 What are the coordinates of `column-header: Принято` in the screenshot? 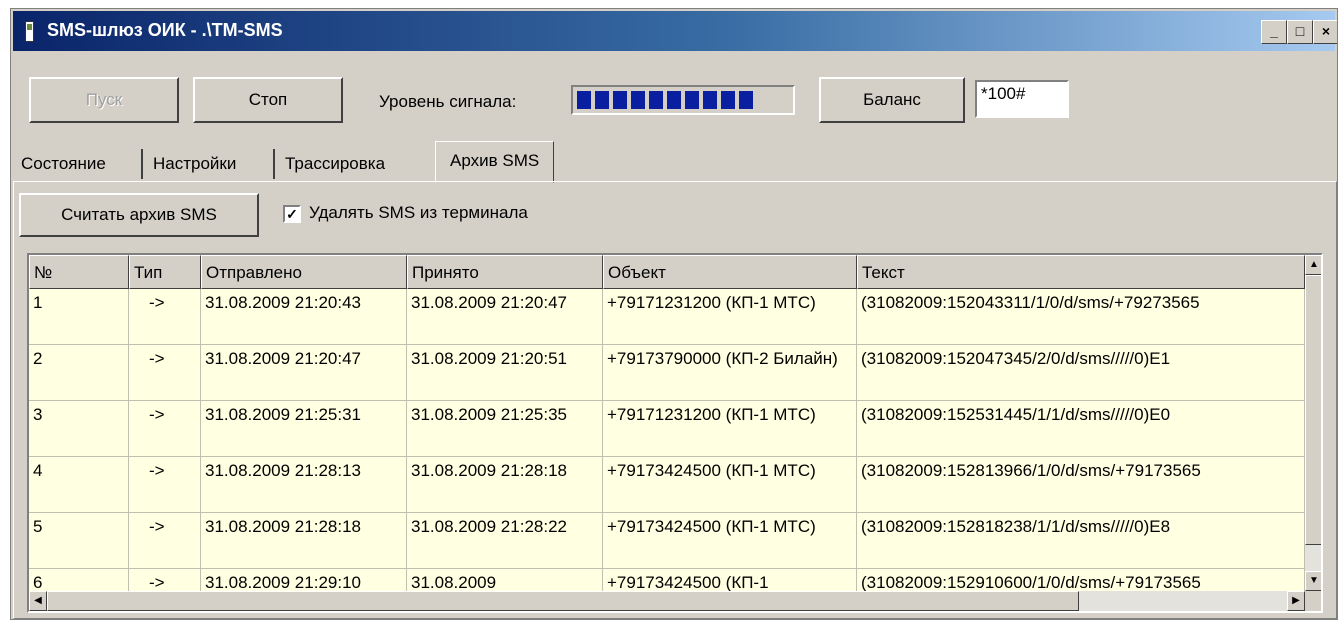 It's located at (505, 272).